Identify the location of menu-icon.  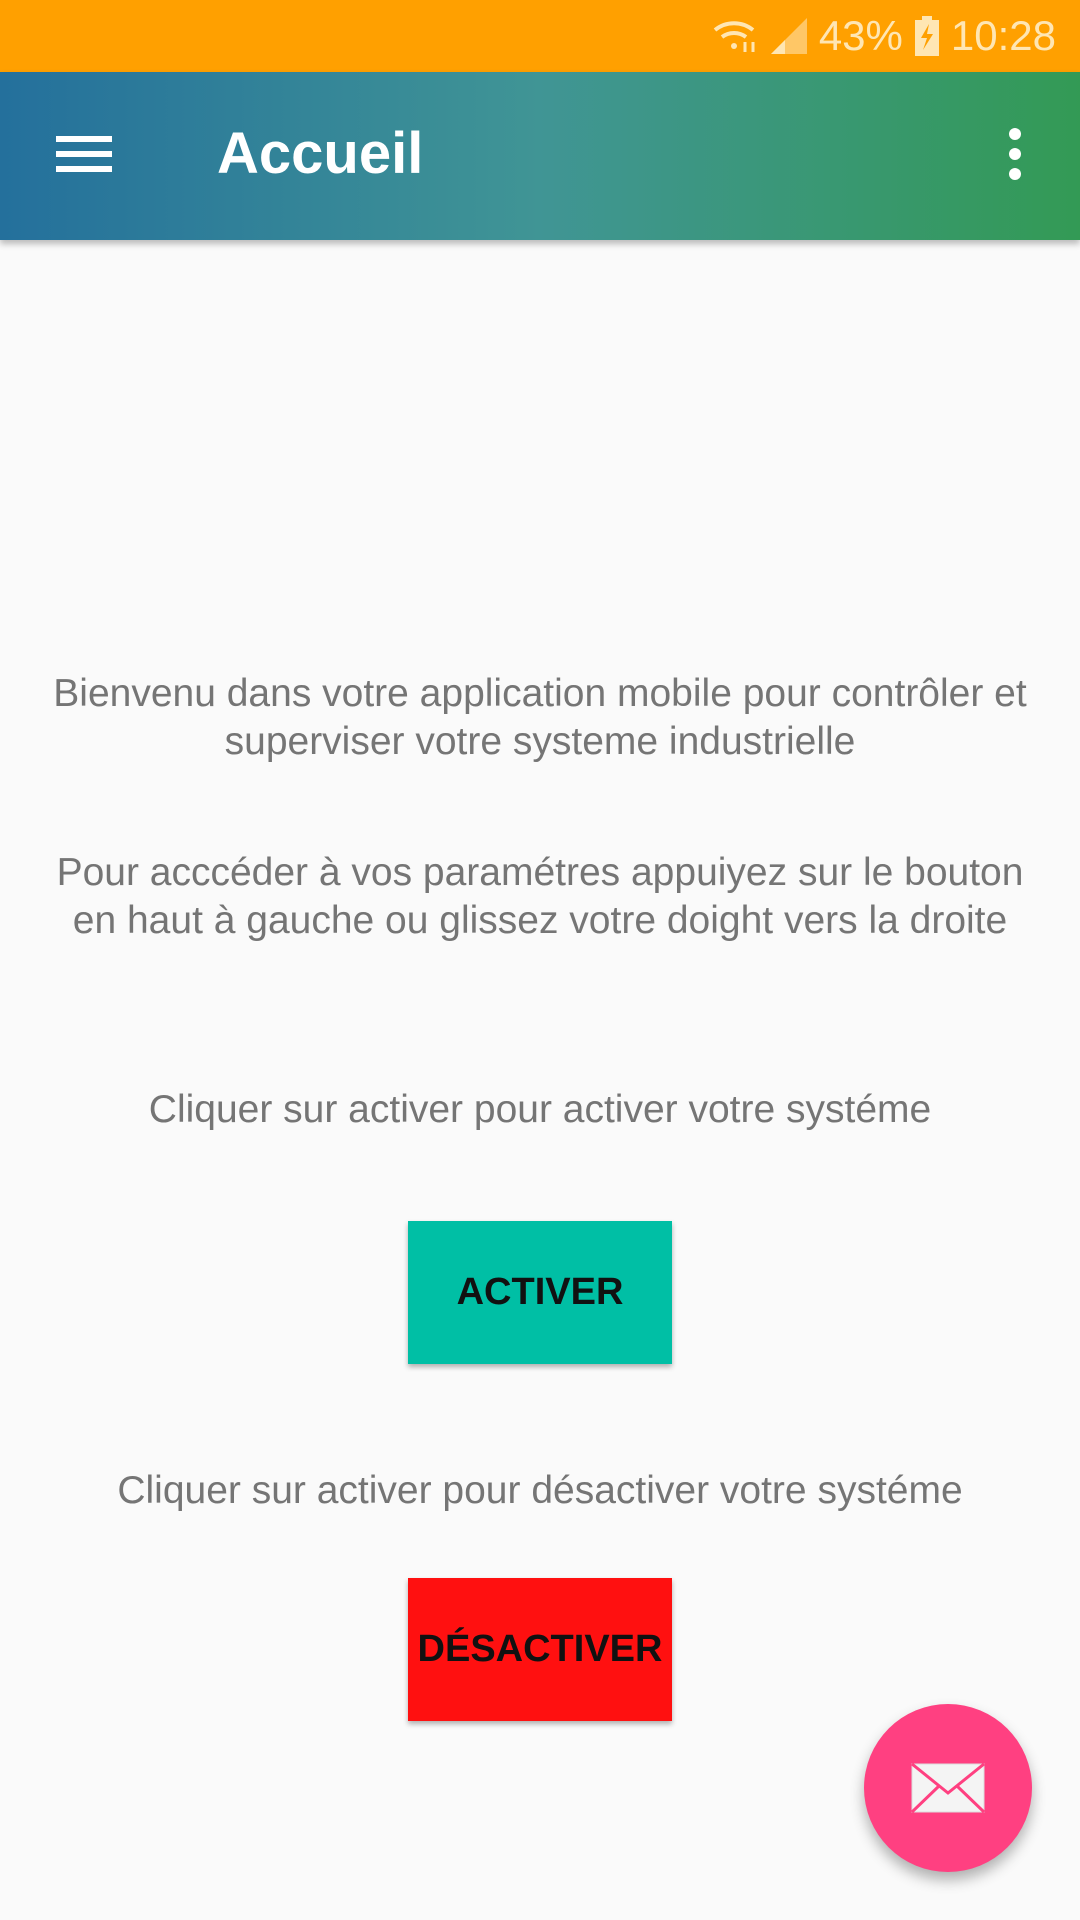
(84, 154).